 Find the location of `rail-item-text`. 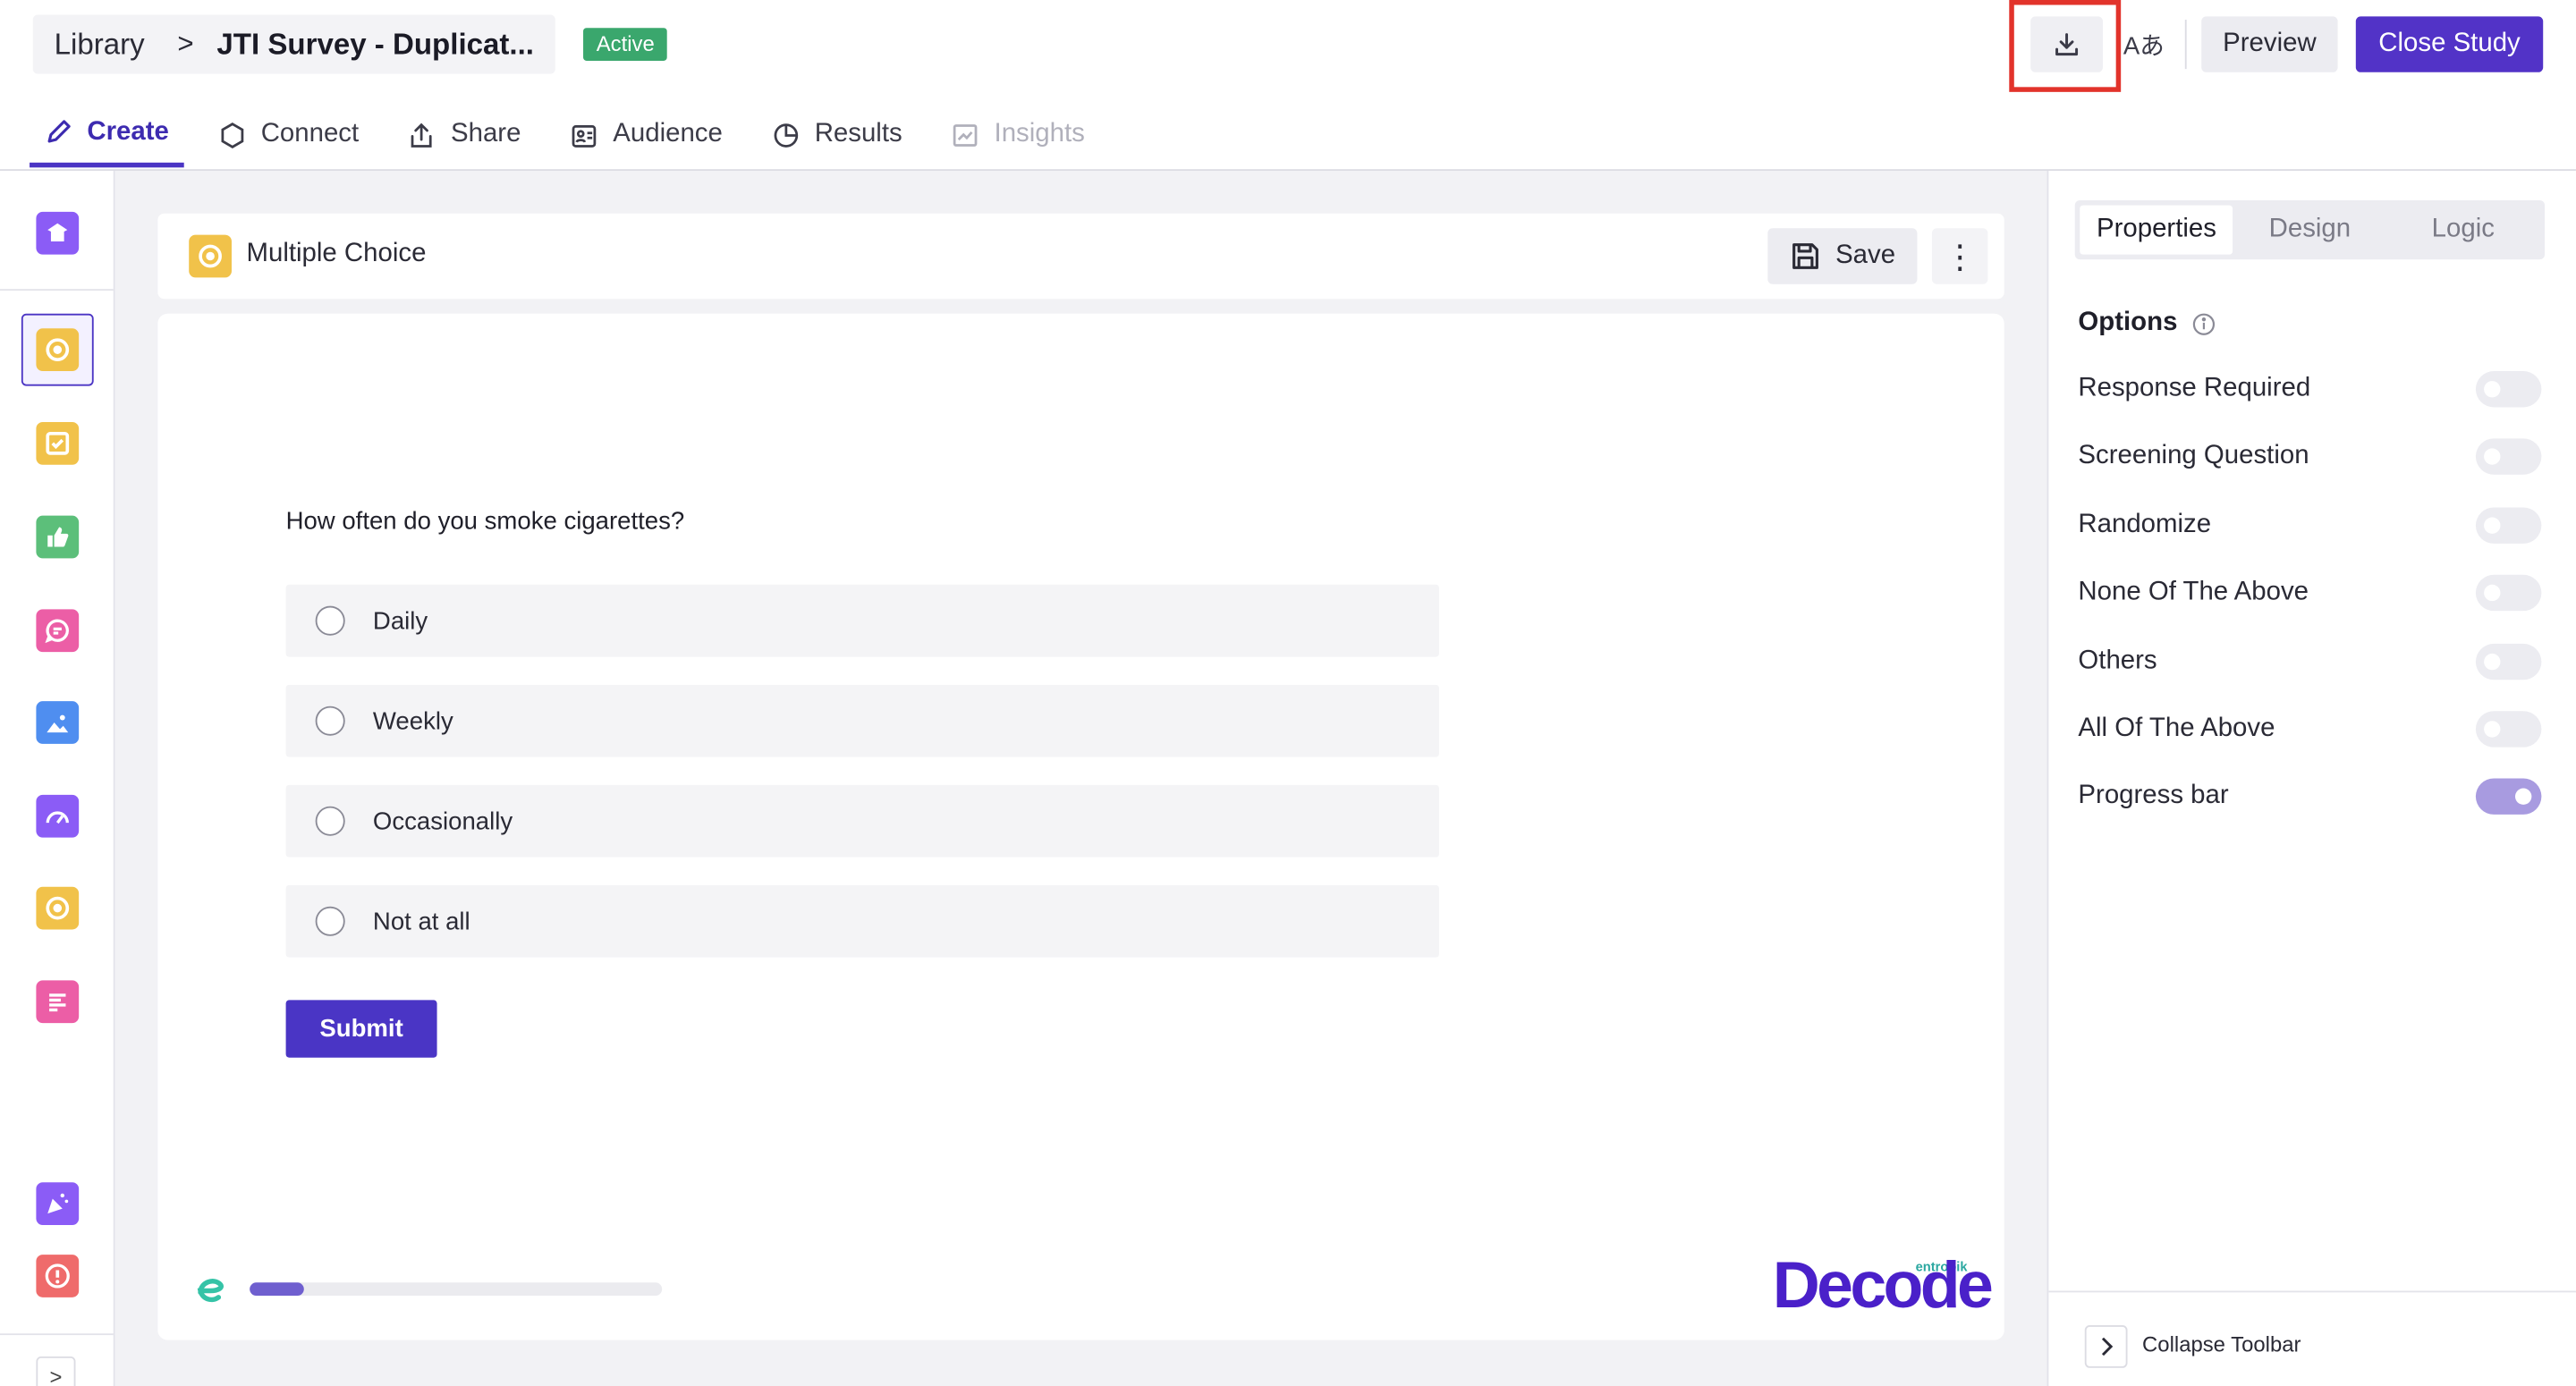

rail-item-text is located at coordinates (57, 1002).